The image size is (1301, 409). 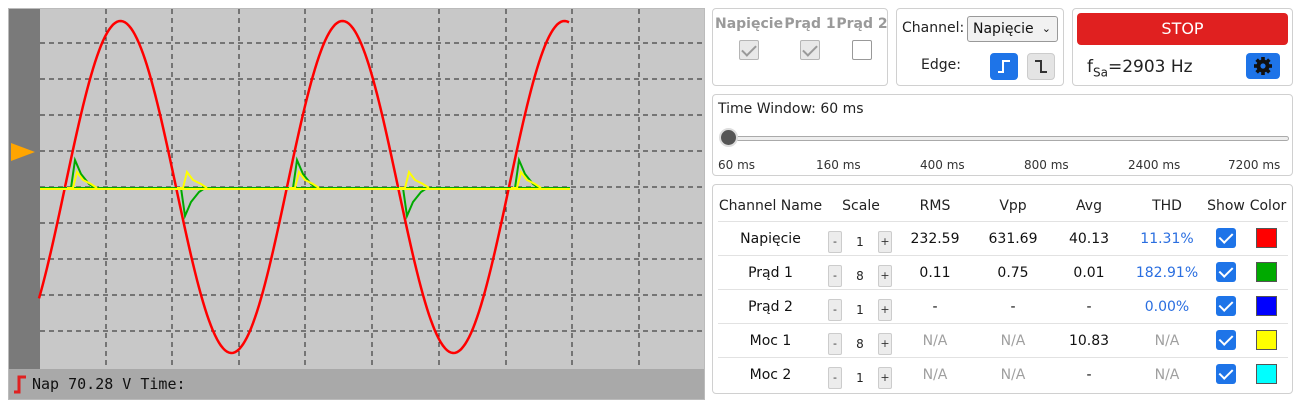 What do you see at coordinates (1100, 72) in the screenshot?
I see `fsa-subscript: Sa` at bounding box center [1100, 72].